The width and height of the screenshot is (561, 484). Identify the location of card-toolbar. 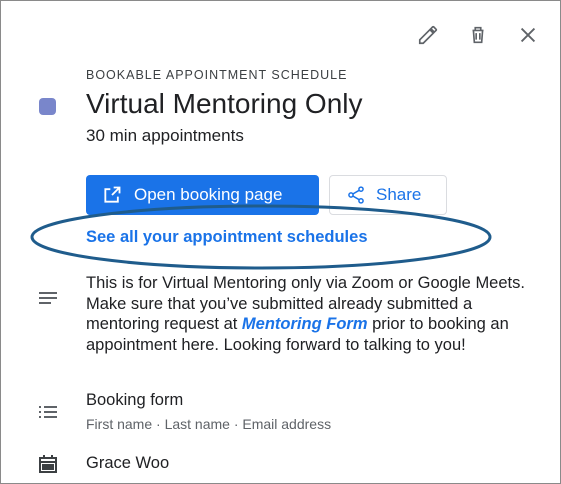
(478, 35).